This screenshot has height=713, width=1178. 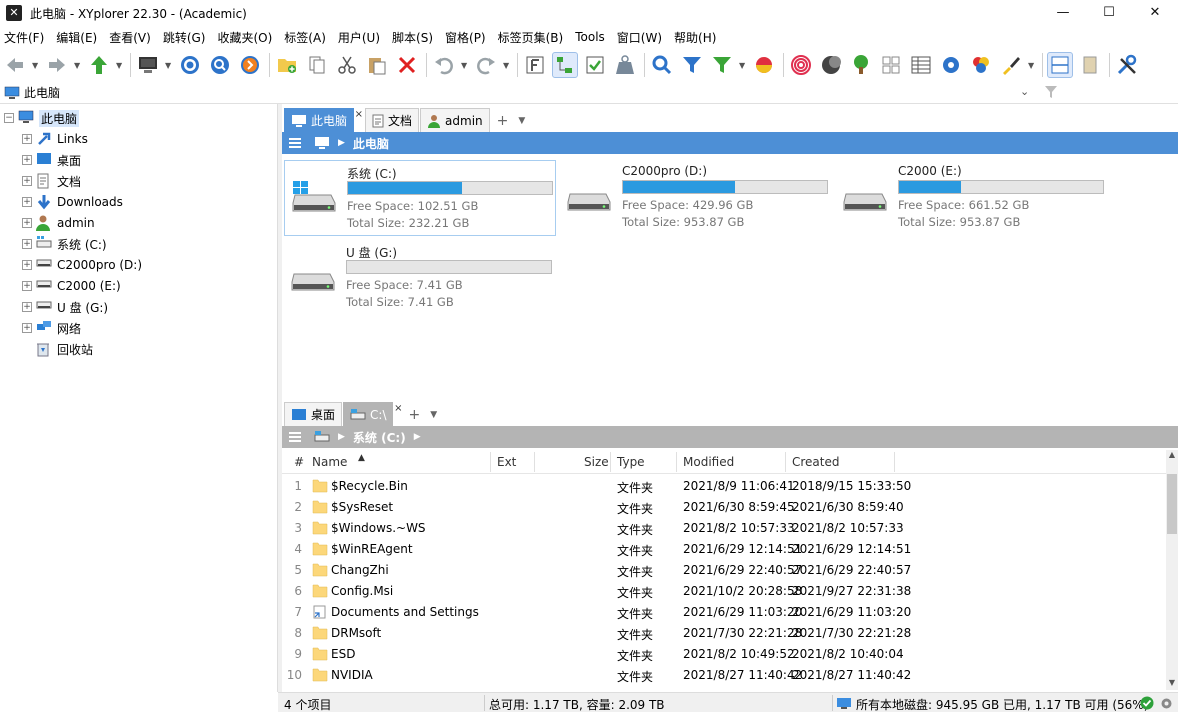 What do you see at coordinates (593, 37) in the screenshot?
I see `menu-tools: Tools` at bounding box center [593, 37].